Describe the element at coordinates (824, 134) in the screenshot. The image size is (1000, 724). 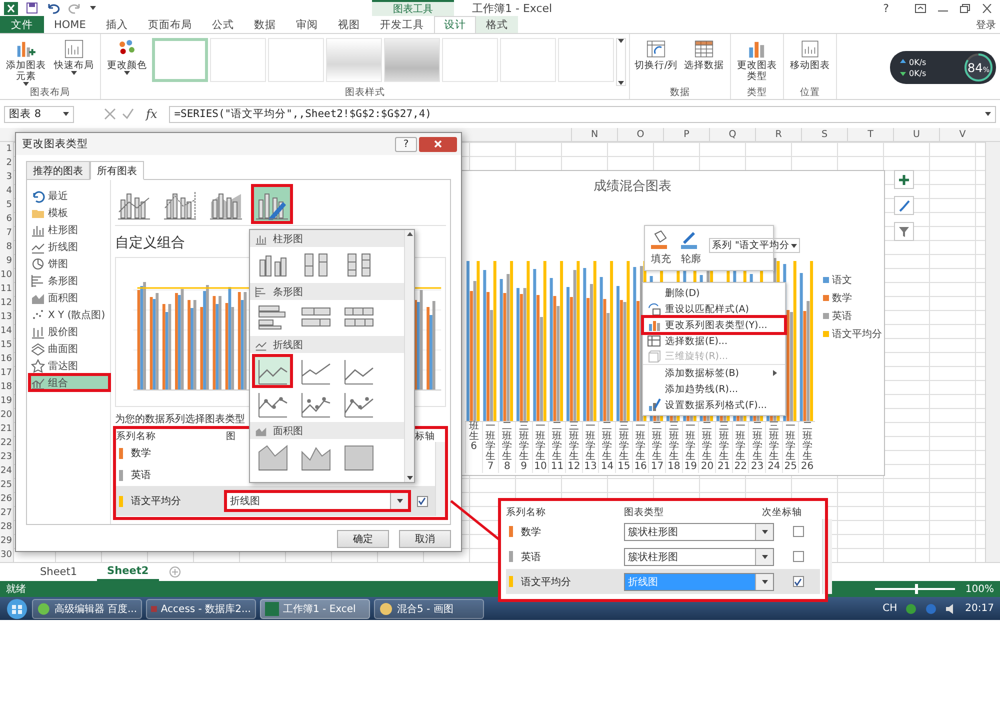
I see `column-header: S` at that location.